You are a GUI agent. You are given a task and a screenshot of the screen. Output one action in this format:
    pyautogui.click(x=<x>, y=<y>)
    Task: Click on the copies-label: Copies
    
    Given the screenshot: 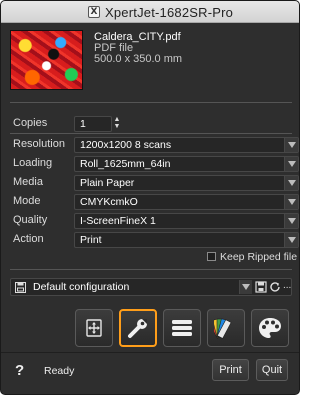 What is the action you would take?
    pyautogui.click(x=30, y=123)
    